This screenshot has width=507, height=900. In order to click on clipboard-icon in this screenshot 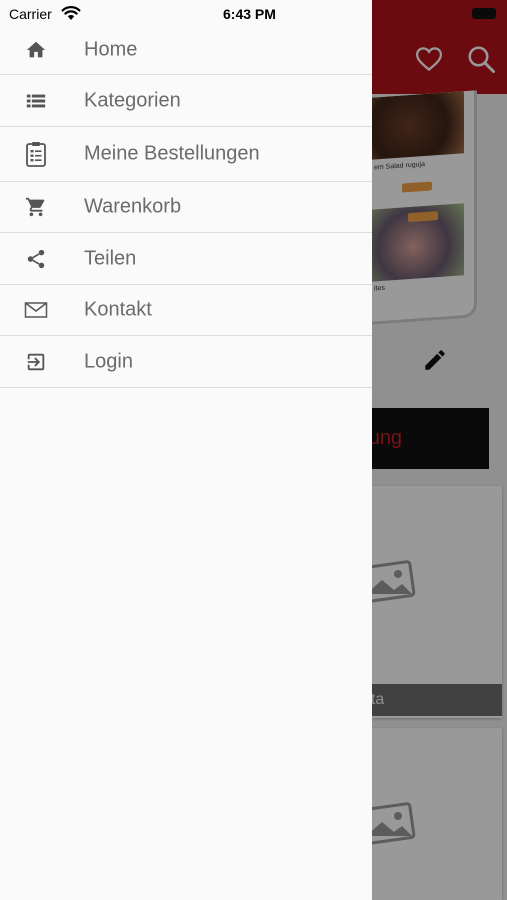, I will do `click(36, 154)`.